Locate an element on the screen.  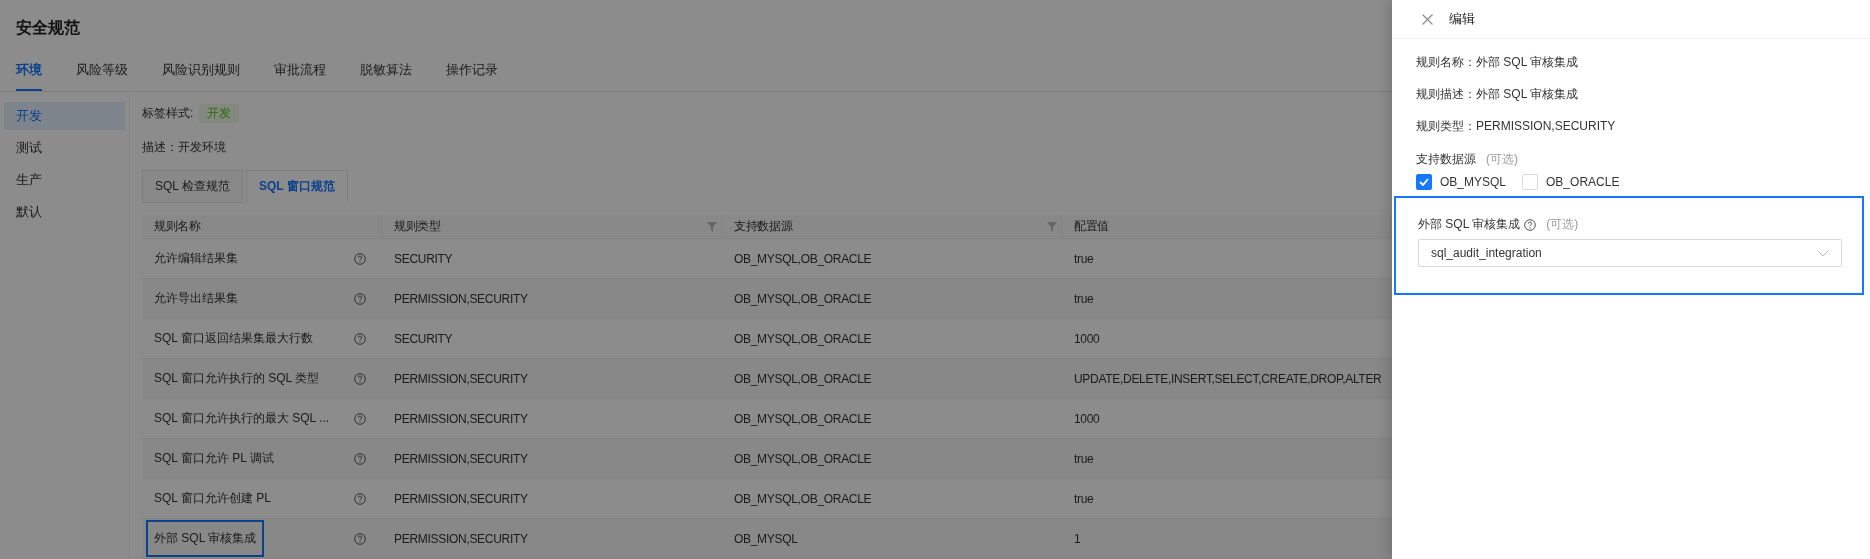
tab: 风险识别规则 is located at coordinates (201, 73).